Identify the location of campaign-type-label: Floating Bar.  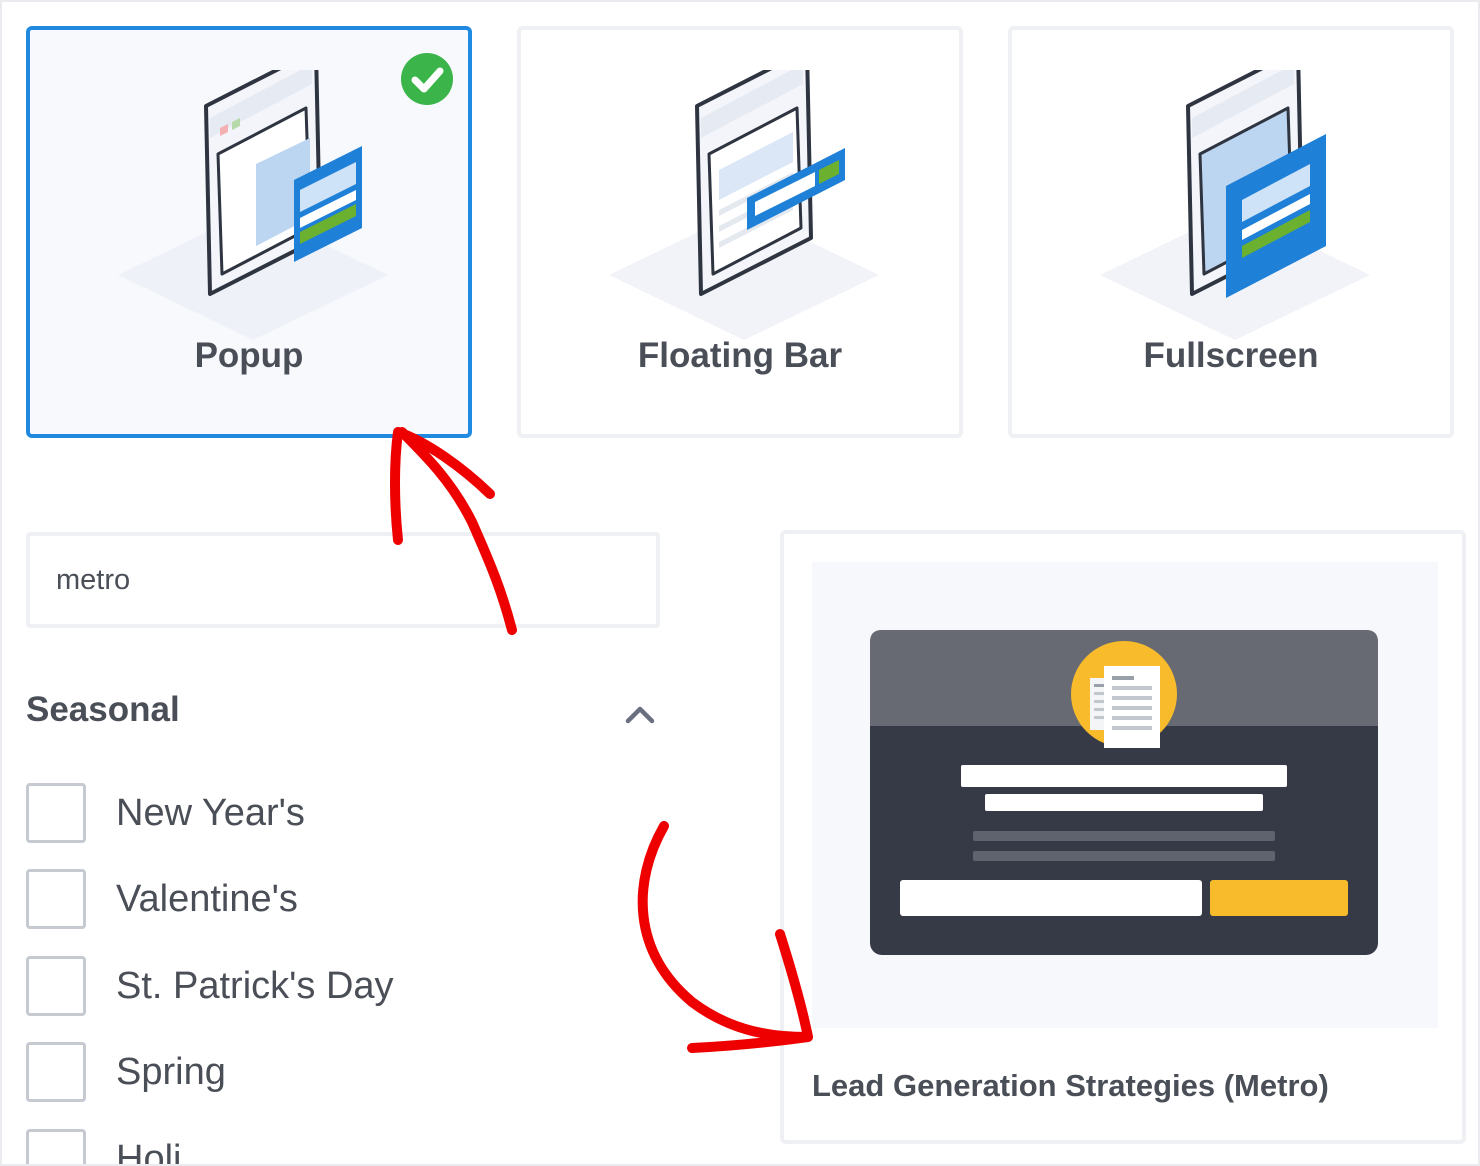
(740, 355).